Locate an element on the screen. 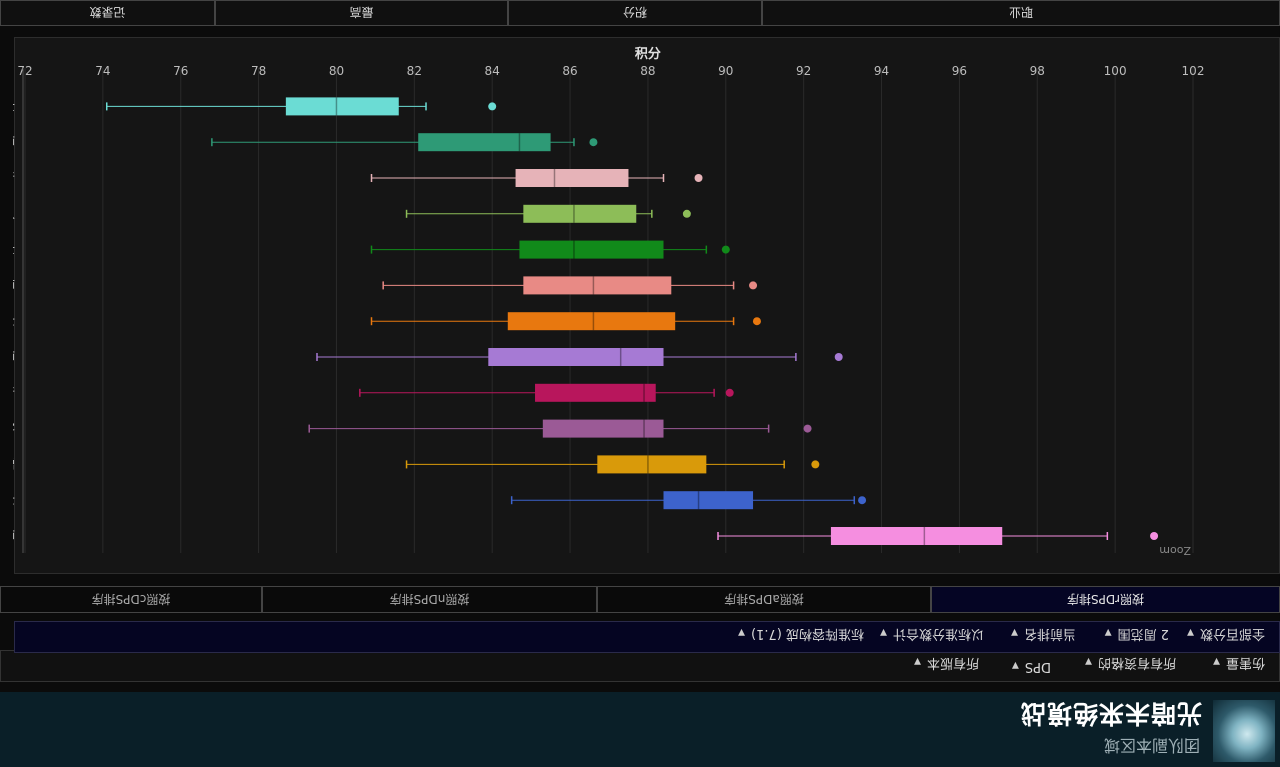 The height and width of the screenshot is (767, 1280). filter-role-label: DPS is located at coordinates (1037, 666).